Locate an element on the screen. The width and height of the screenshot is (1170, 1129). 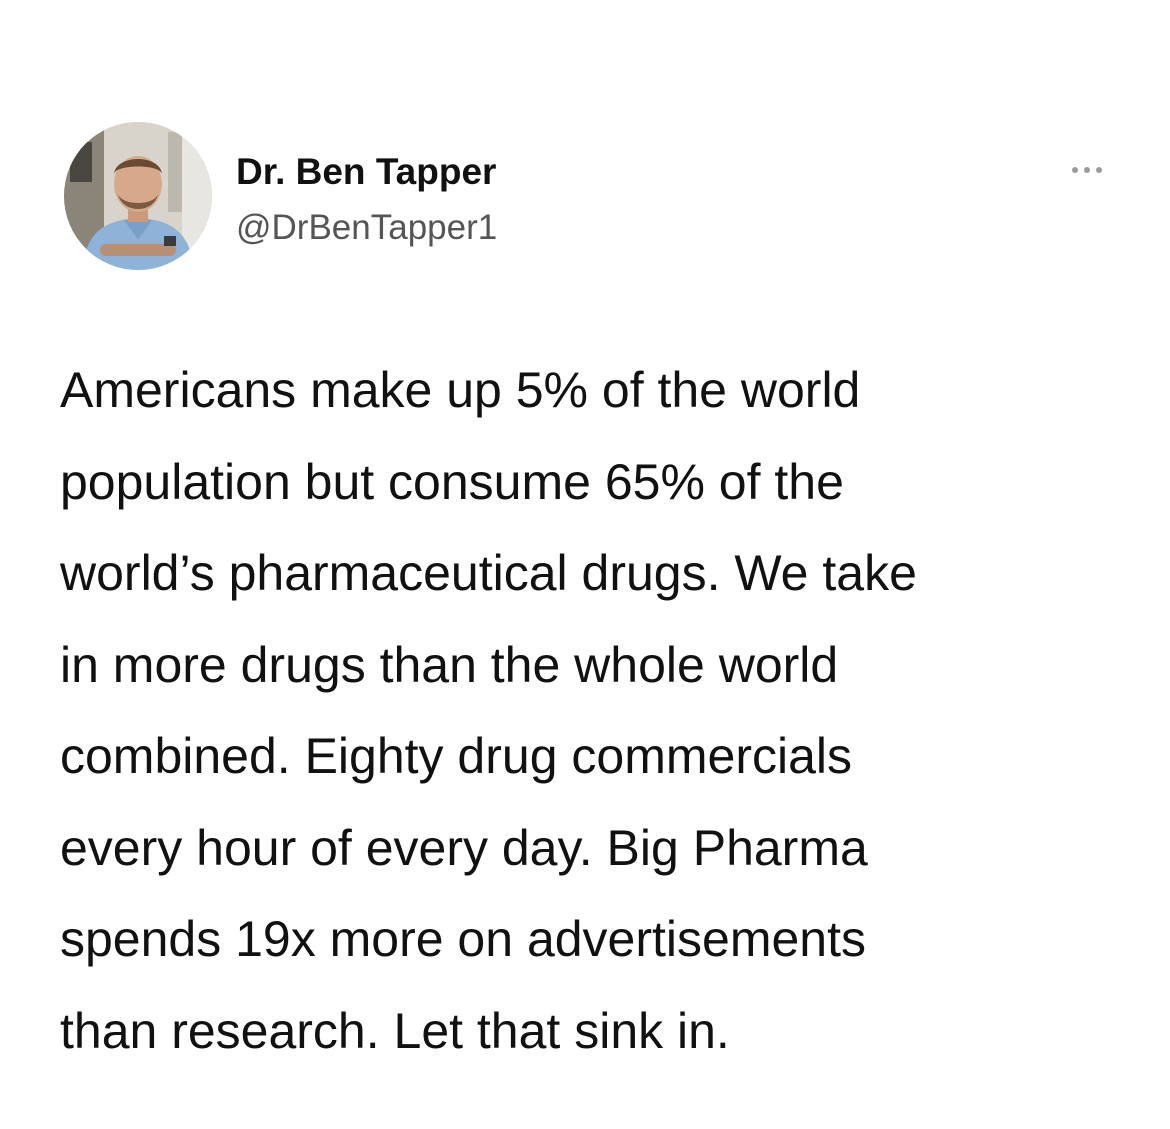
tweet-text-line: spends 19x more on advertisements is located at coordinates (463, 939).